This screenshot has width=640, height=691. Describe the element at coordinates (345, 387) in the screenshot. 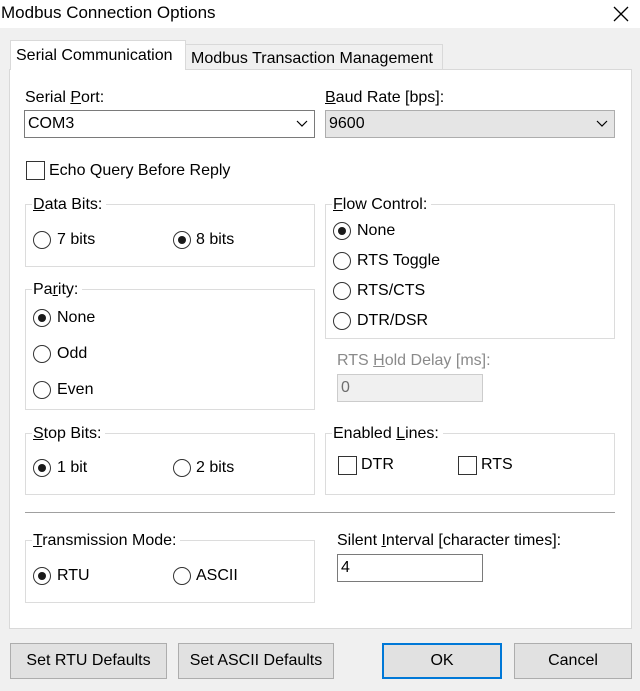

I see `rts-hold-delay-value: 0` at that location.